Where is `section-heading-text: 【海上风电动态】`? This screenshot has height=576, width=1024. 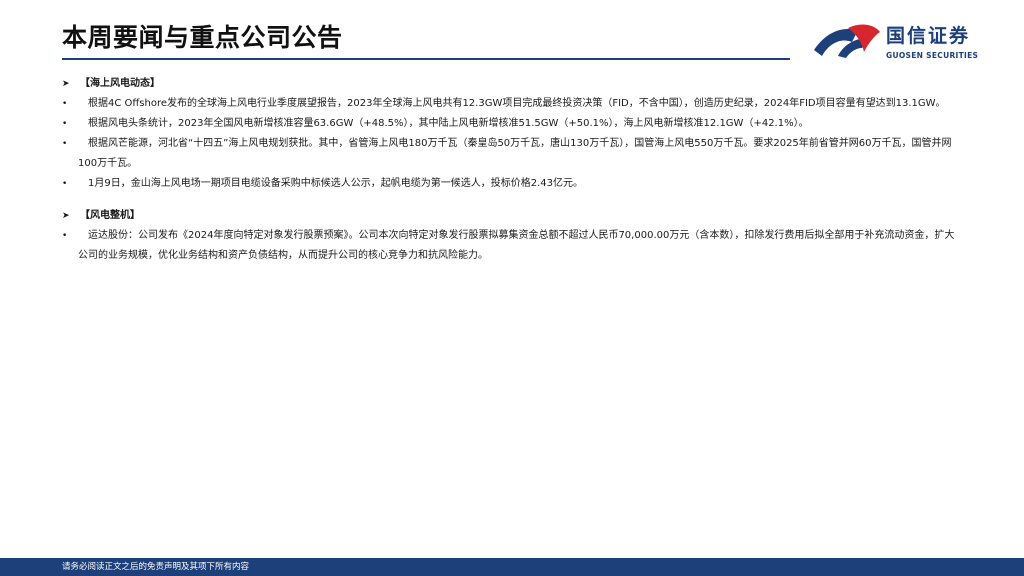
section-heading-text: 【海上风电动态】 is located at coordinates (120, 83).